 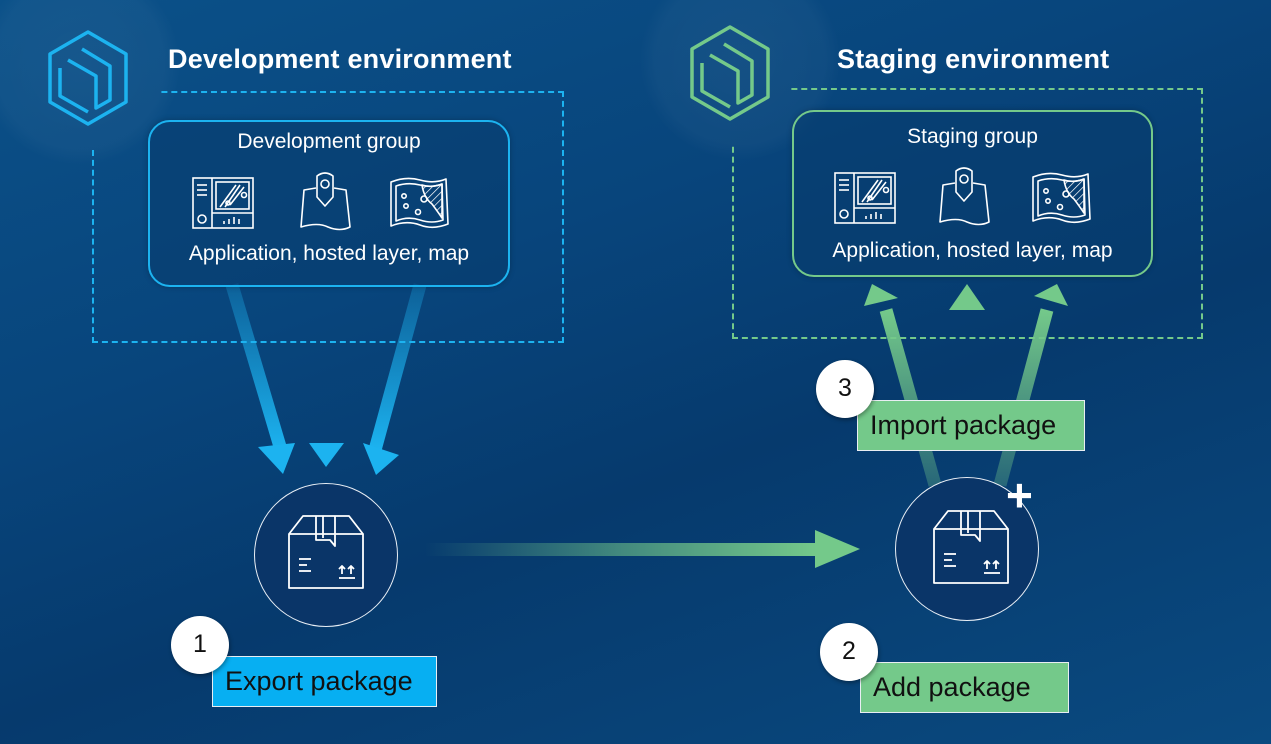 I want to click on step-3-label-import-package: Import package, so click(x=971, y=425).